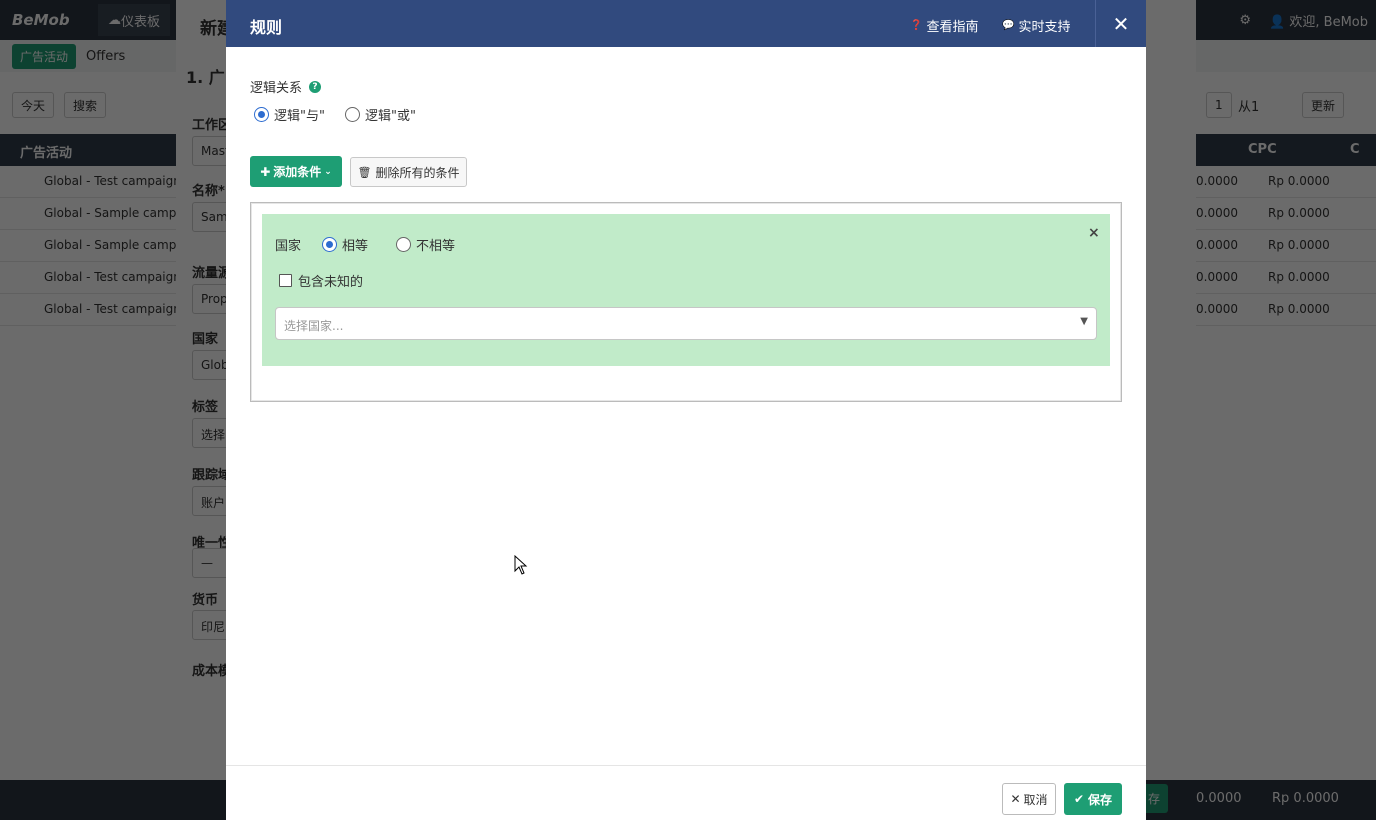  Describe the element at coordinates (1084, 321) in the screenshot. I see `chevron-down-icon: ▼` at that location.